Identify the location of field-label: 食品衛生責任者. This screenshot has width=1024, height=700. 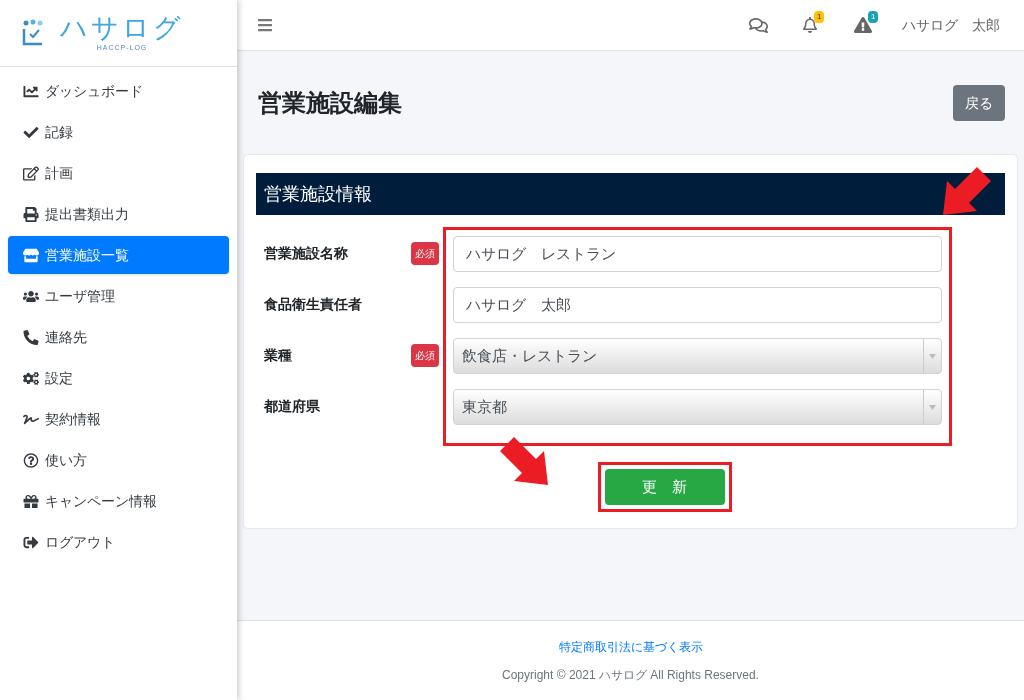
(313, 304).